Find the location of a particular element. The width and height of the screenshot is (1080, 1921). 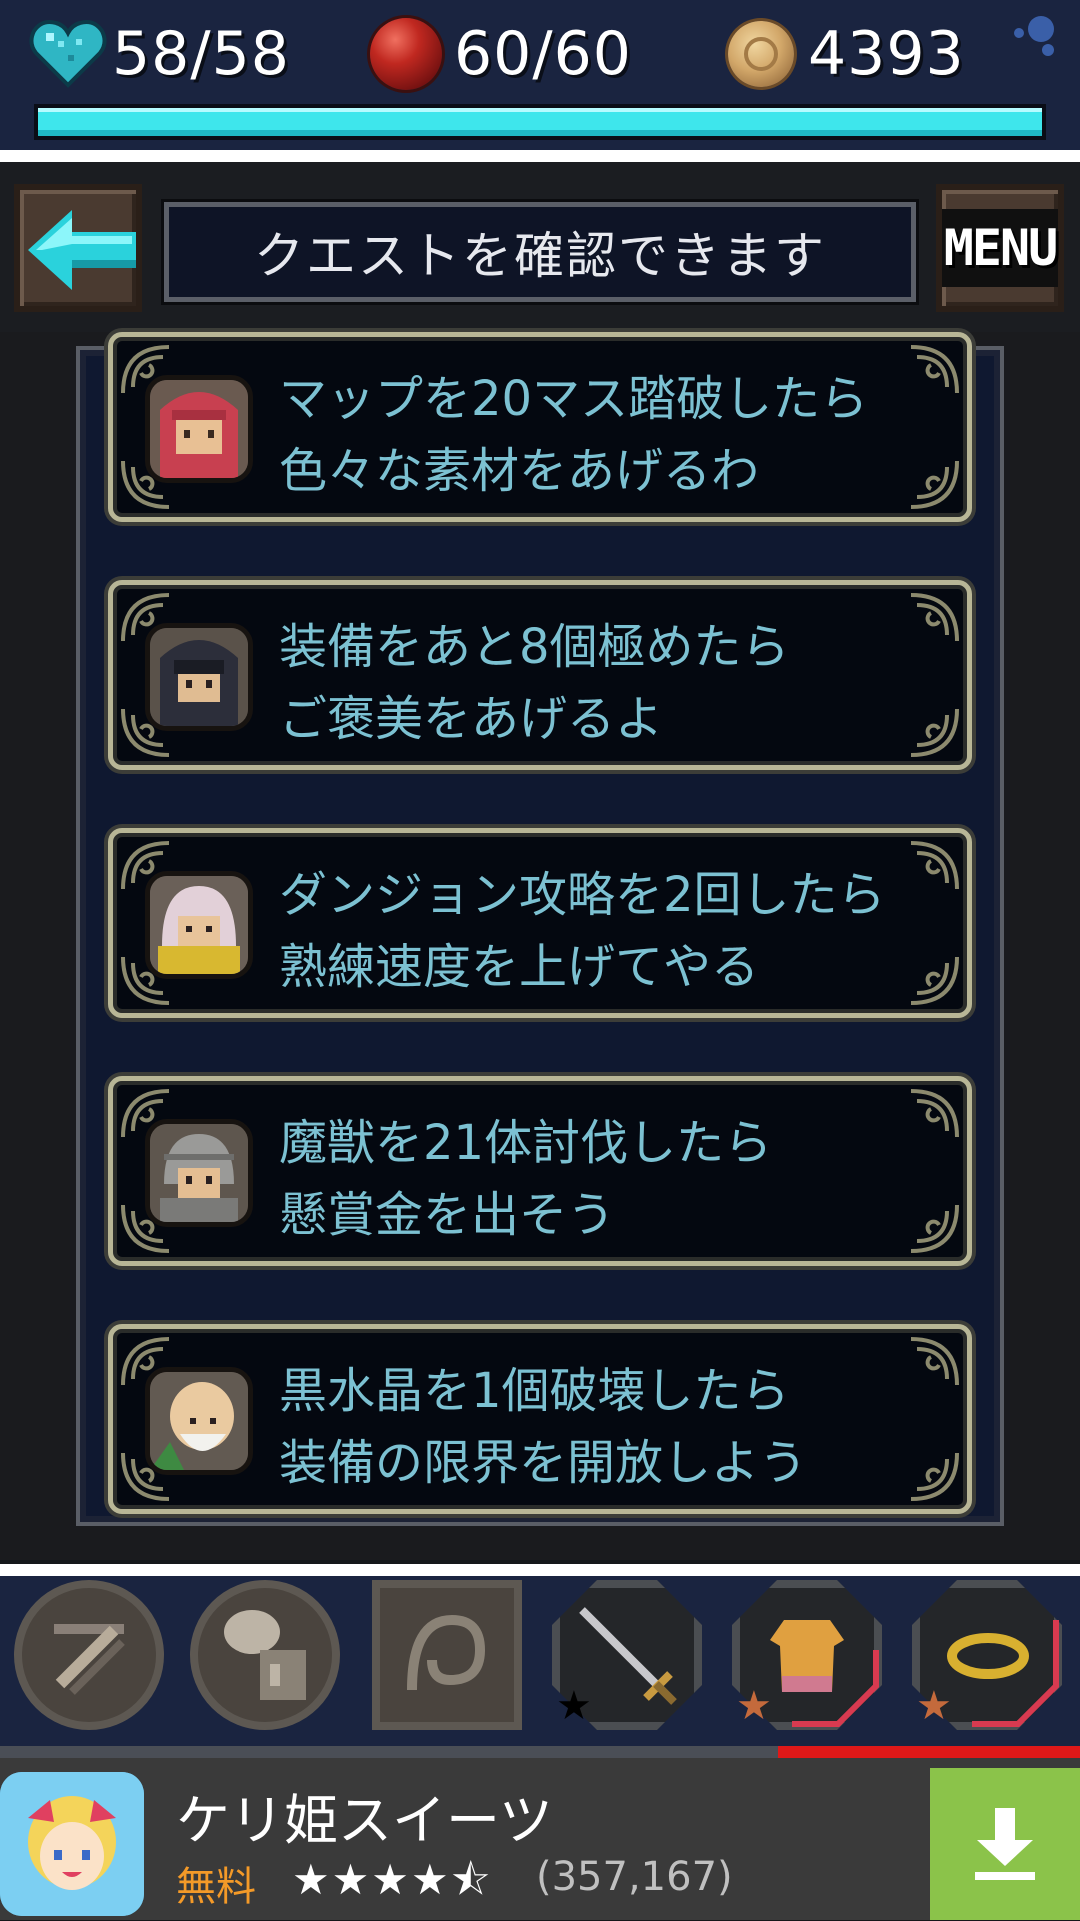

quest-description: 装備をあと8個極めたら ご褒美をあげるよ is located at coordinates (614, 683).